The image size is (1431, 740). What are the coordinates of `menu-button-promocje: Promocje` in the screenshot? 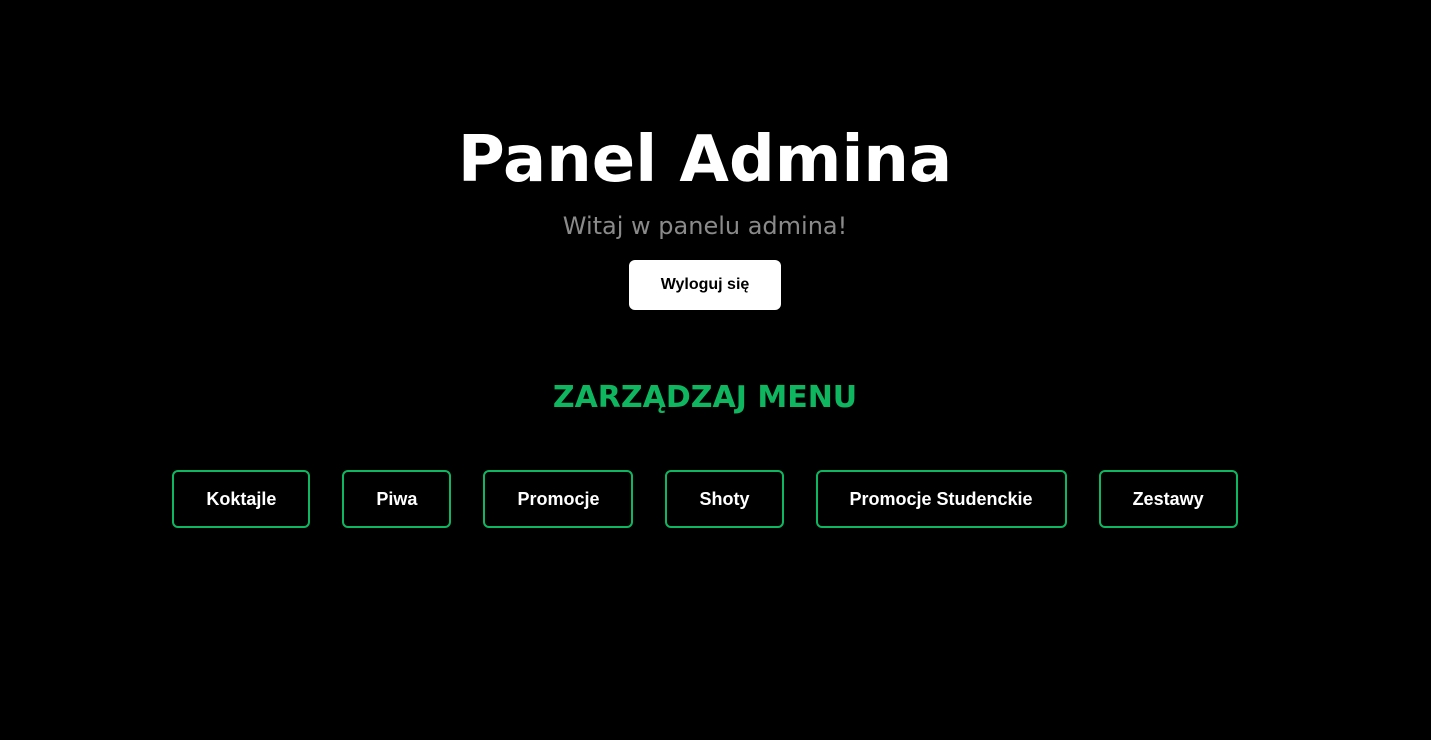 It's located at (558, 499).